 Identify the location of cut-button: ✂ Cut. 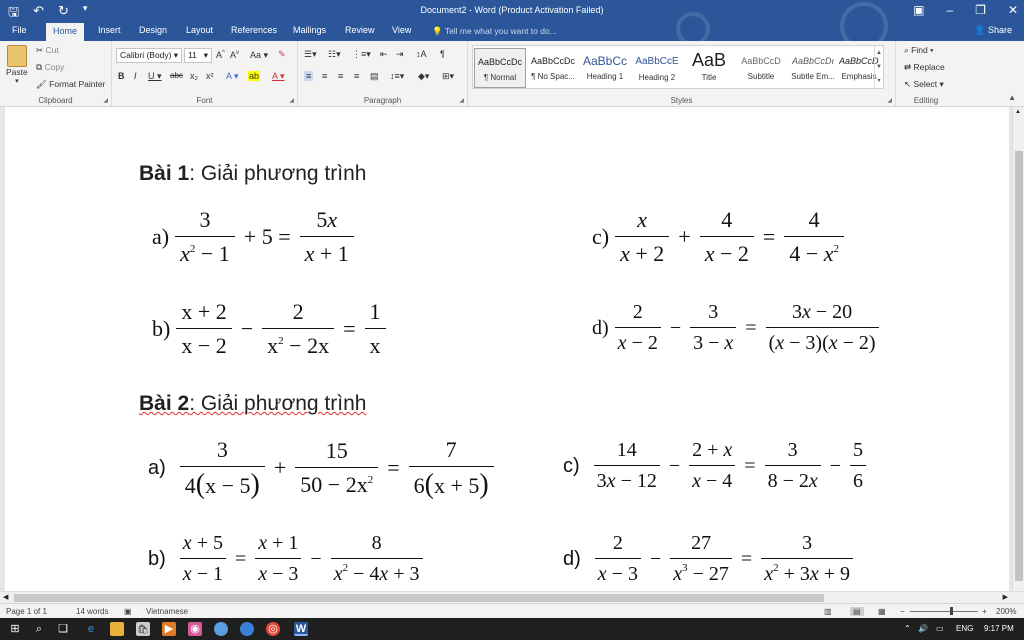
(47, 50).